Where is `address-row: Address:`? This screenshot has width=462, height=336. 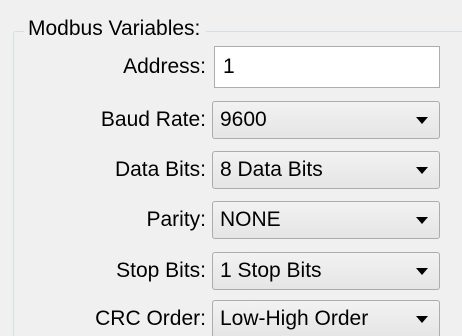 address-row: Address: is located at coordinates (231, 67).